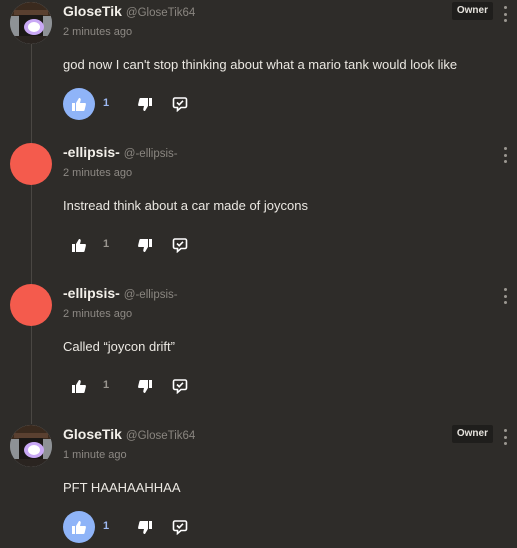  Describe the element at coordinates (95, 455) in the screenshot. I see `comment-timestamp: 1 minute ago` at that location.